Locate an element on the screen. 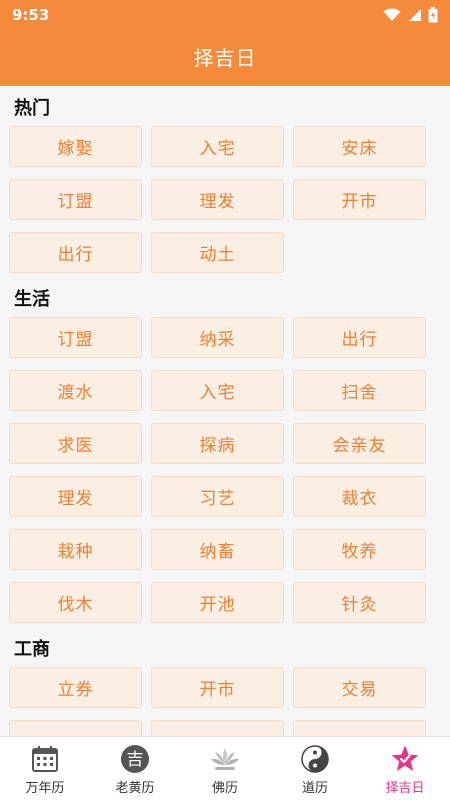 The image size is (450, 800). tag-caiyi: 裁衣 is located at coordinates (359, 496).